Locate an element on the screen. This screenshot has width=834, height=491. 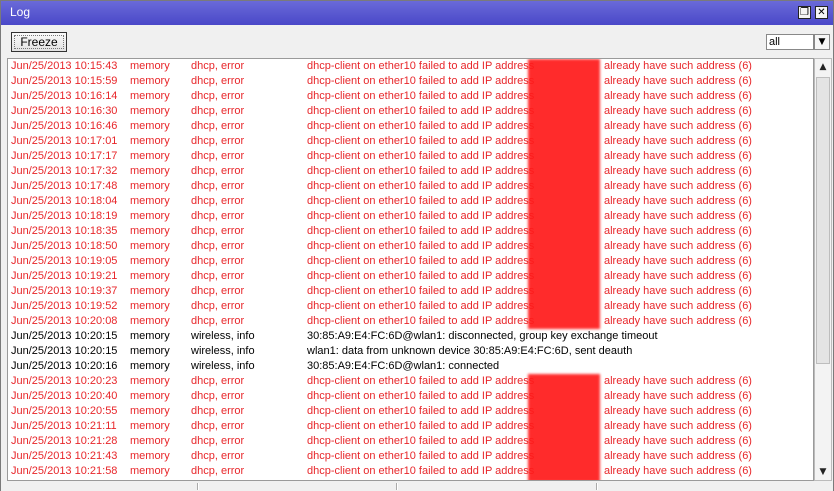
log-time: Jun/25/2013 10:17:01 is located at coordinates (64, 141).